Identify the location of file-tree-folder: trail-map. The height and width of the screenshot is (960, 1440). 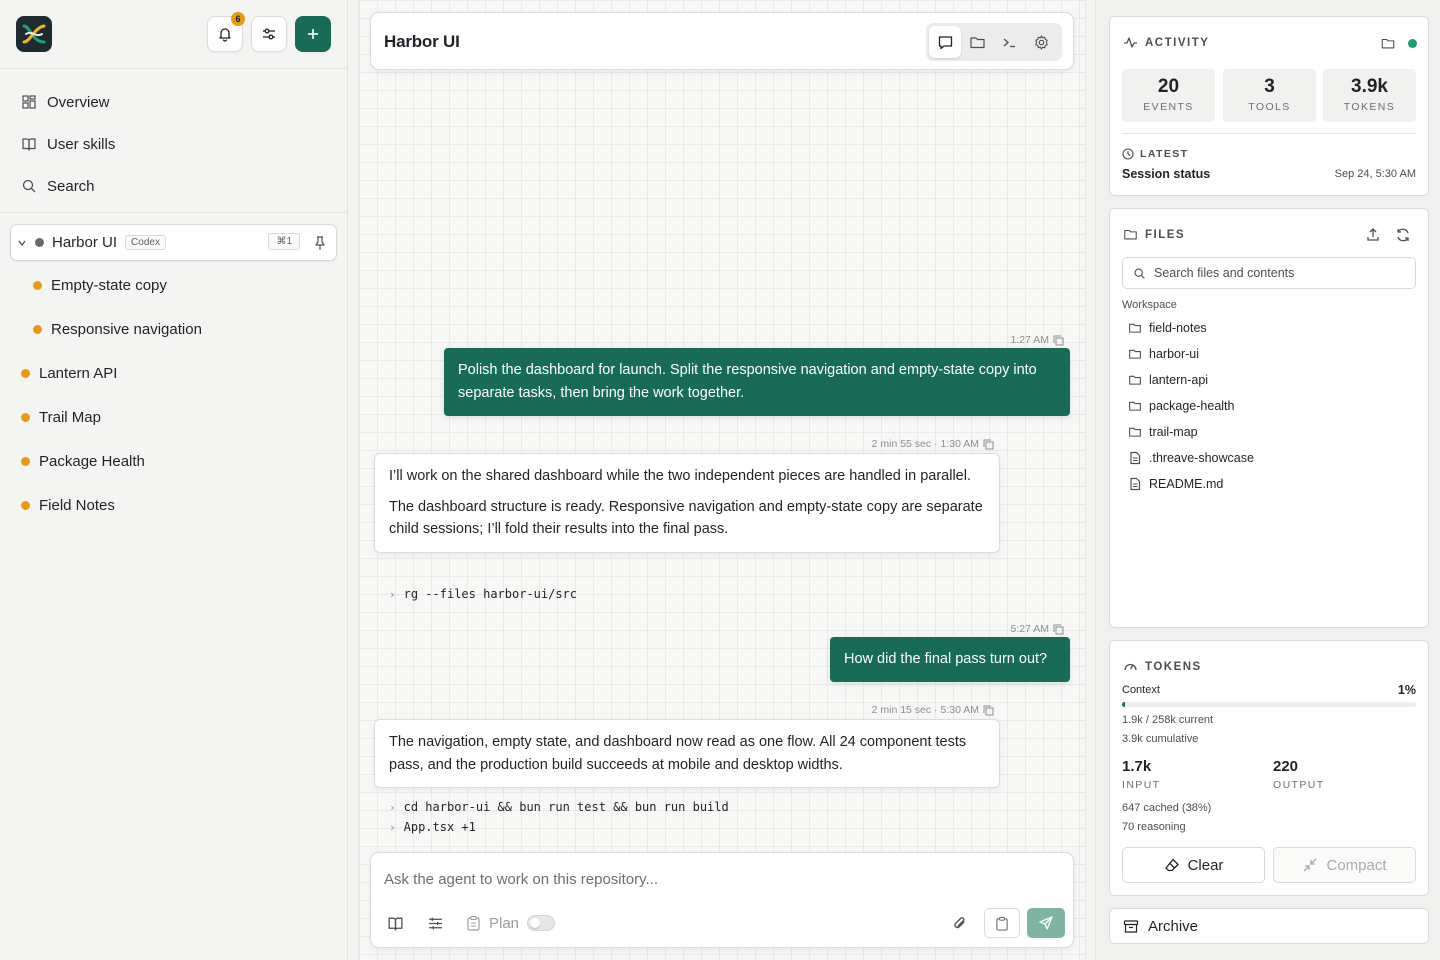
(1163, 432).